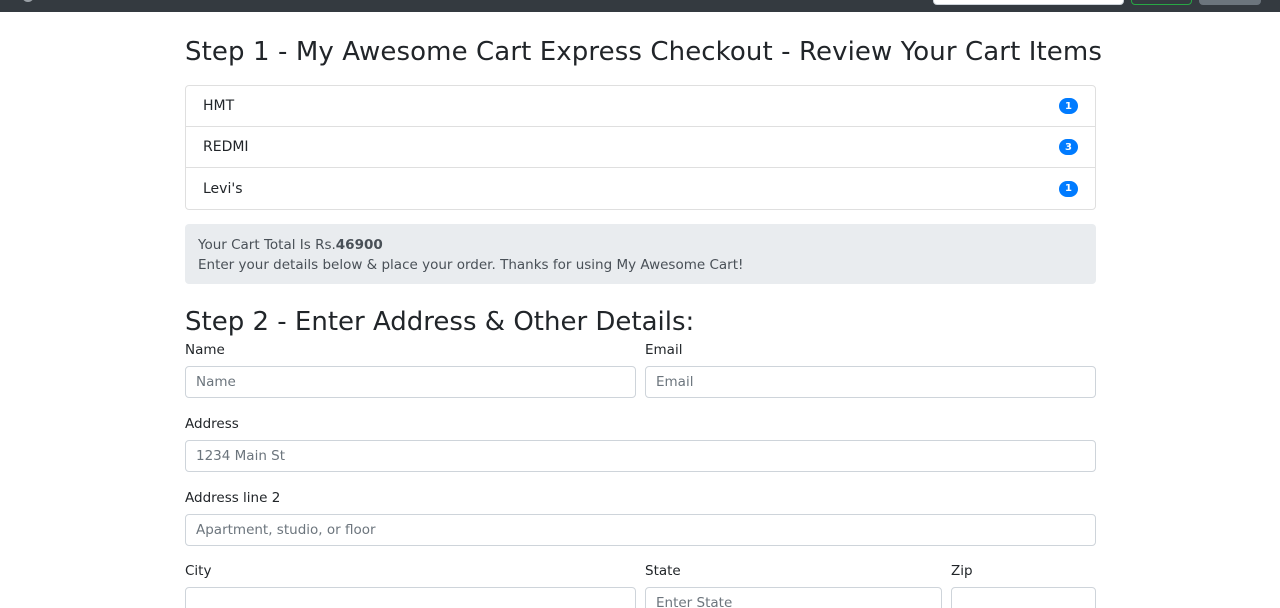 The image size is (1280, 608). What do you see at coordinates (219, 106) in the screenshot?
I see `cart-item-name: HMT` at bounding box center [219, 106].